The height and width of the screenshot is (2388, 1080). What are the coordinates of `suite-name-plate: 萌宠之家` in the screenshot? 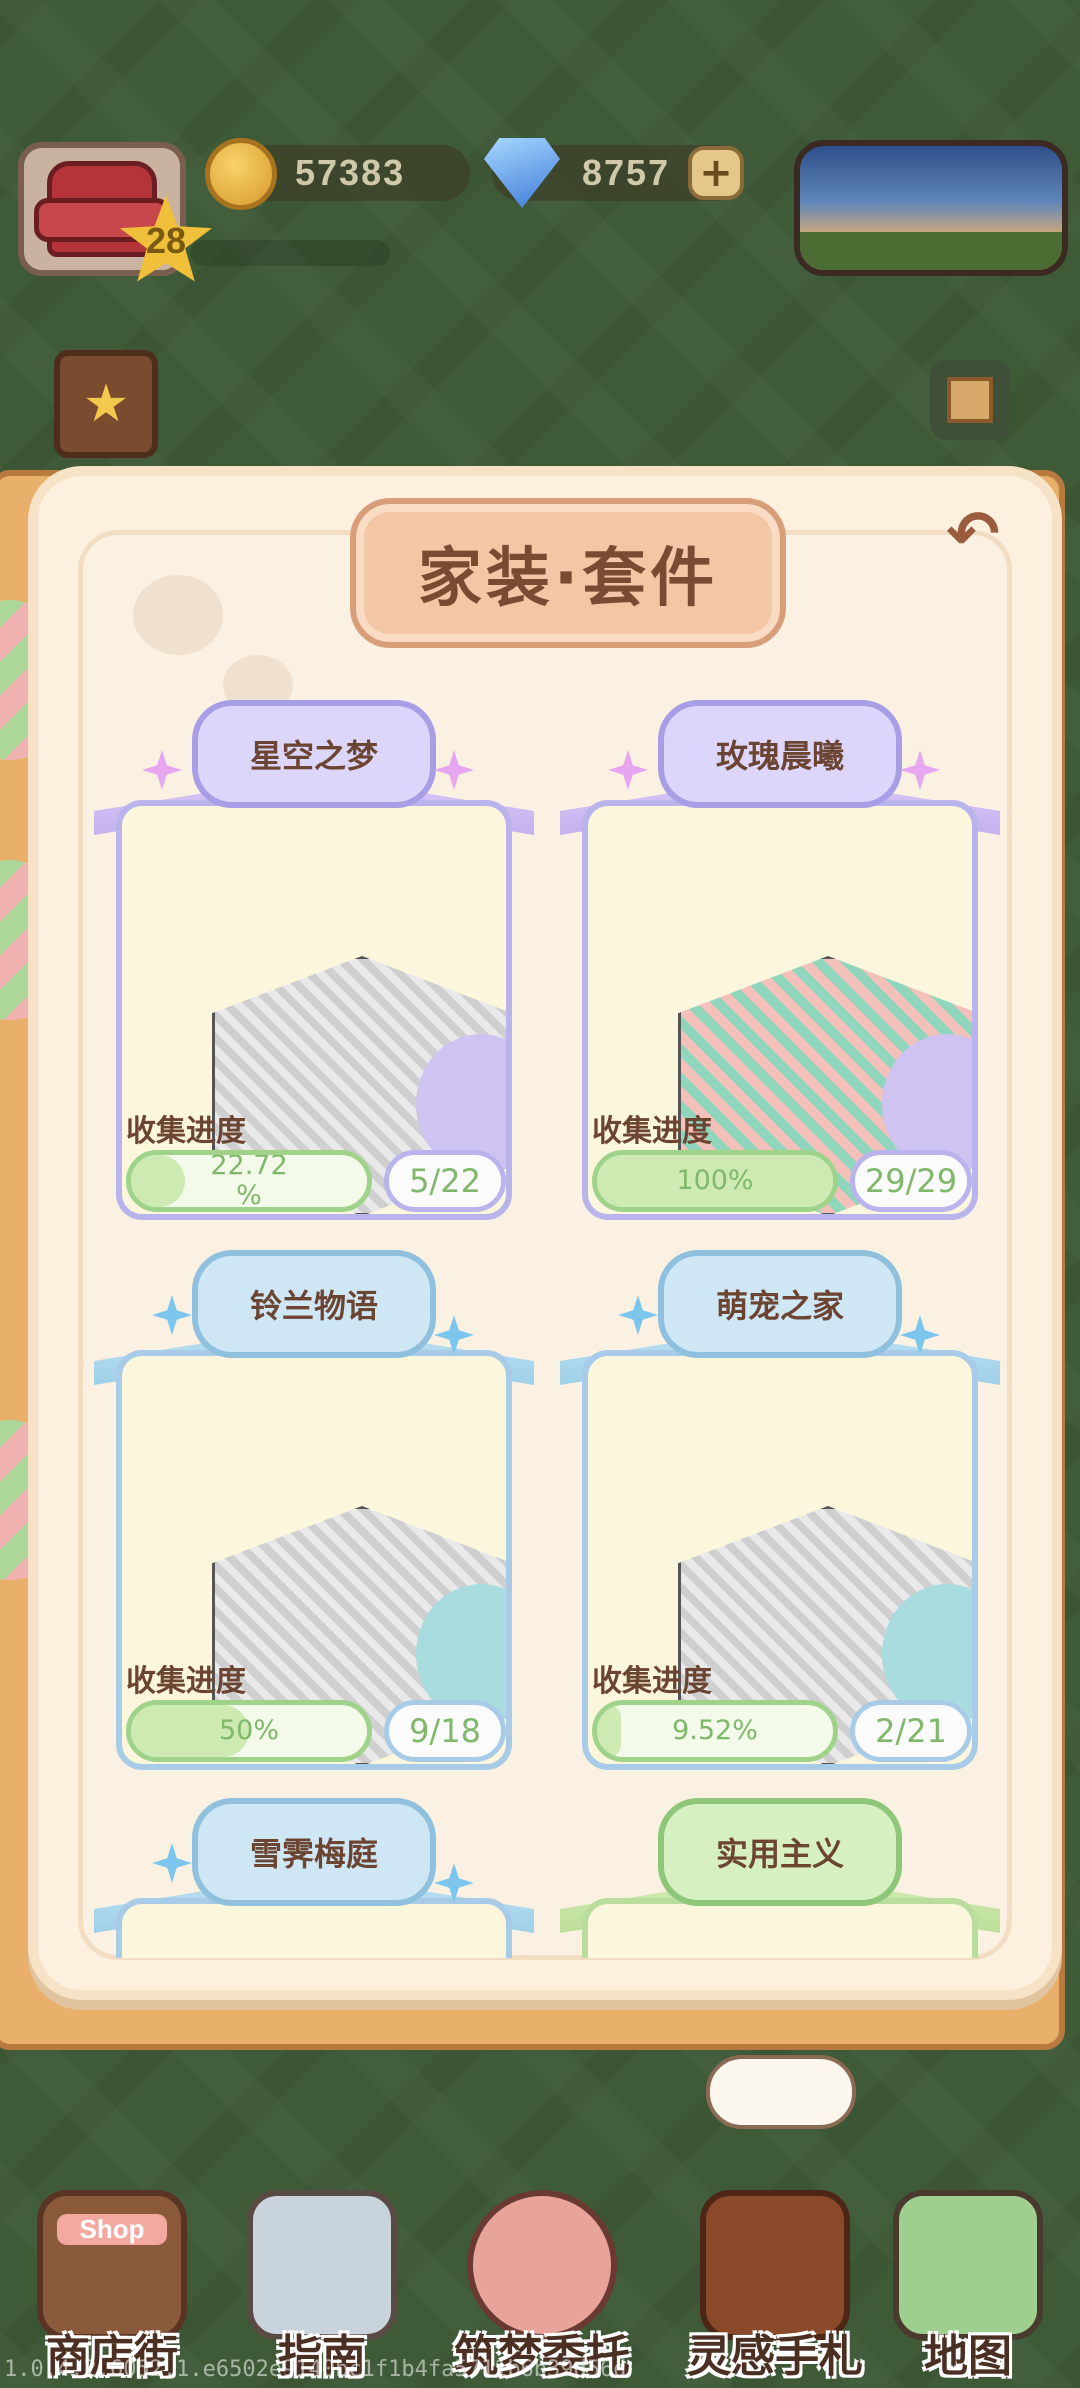 It's located at (780, 1304).